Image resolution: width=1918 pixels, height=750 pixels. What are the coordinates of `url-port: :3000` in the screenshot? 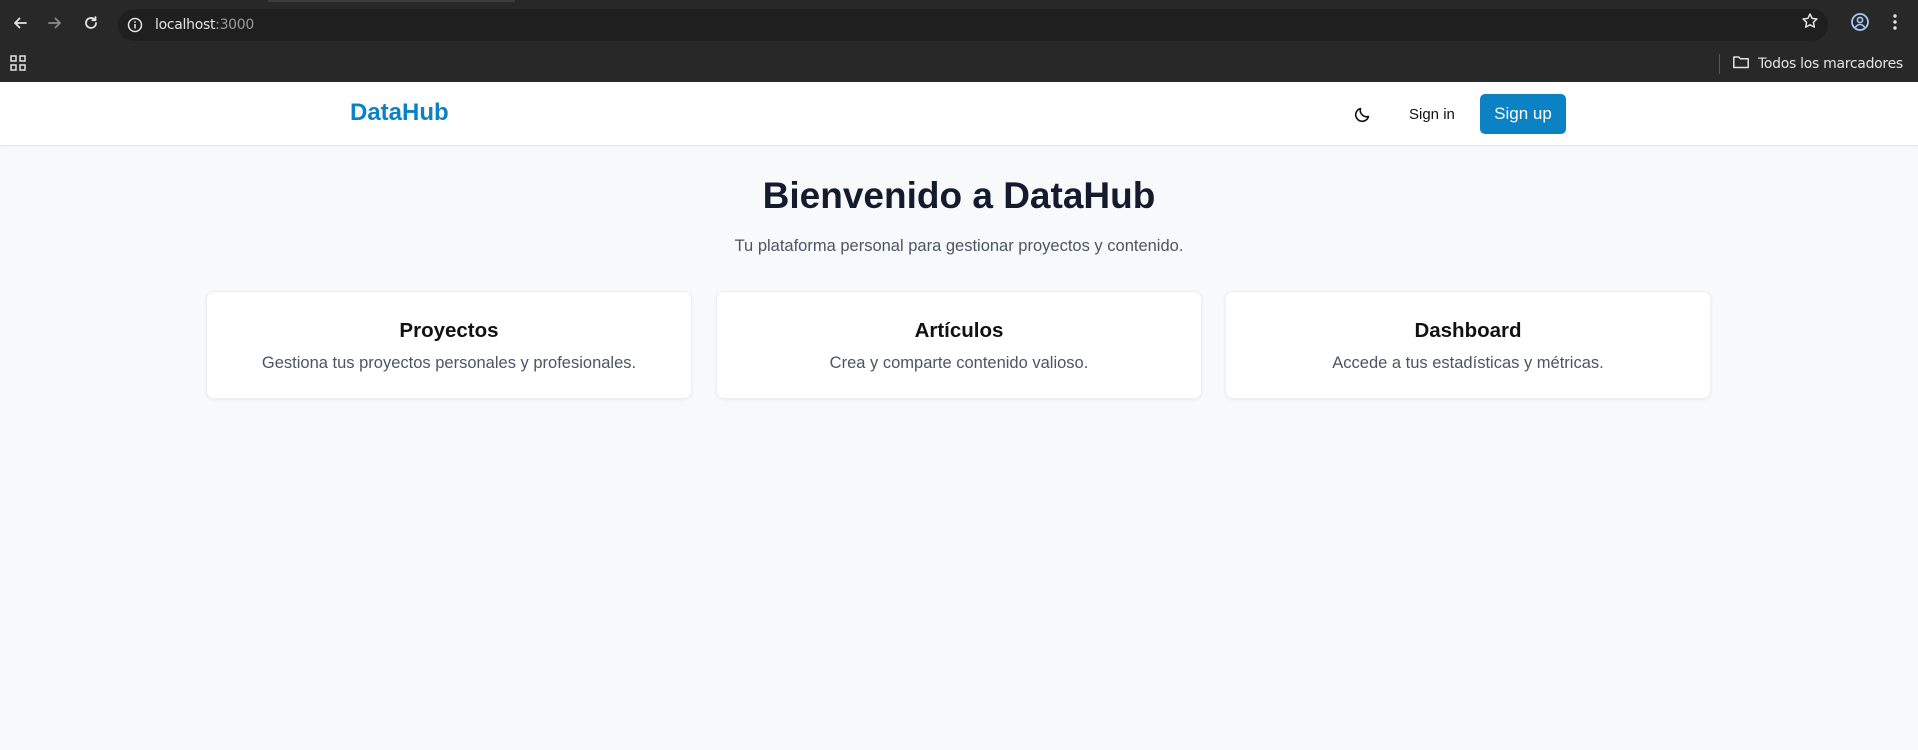 It's located at (235, 25).